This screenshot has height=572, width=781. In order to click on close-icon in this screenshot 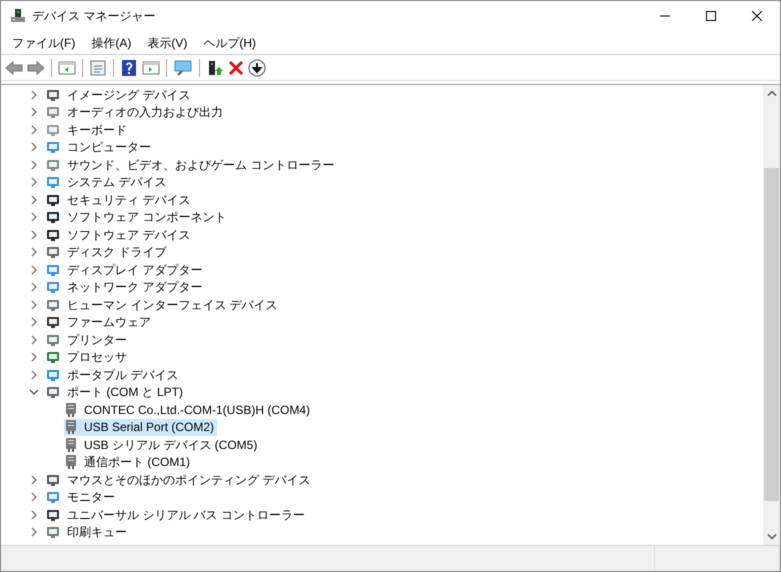, I will do `click(757, 16)`.